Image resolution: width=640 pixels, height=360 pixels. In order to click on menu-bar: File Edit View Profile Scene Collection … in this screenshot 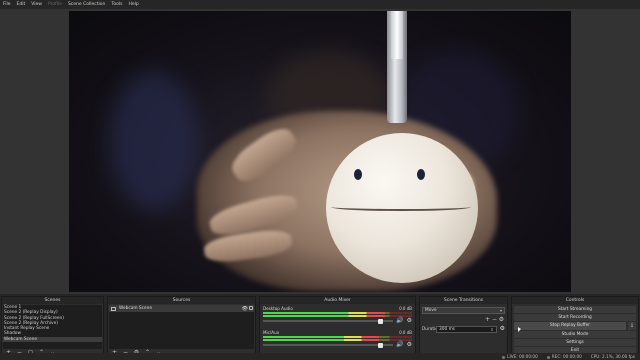, I will do `click(320, 4)`.